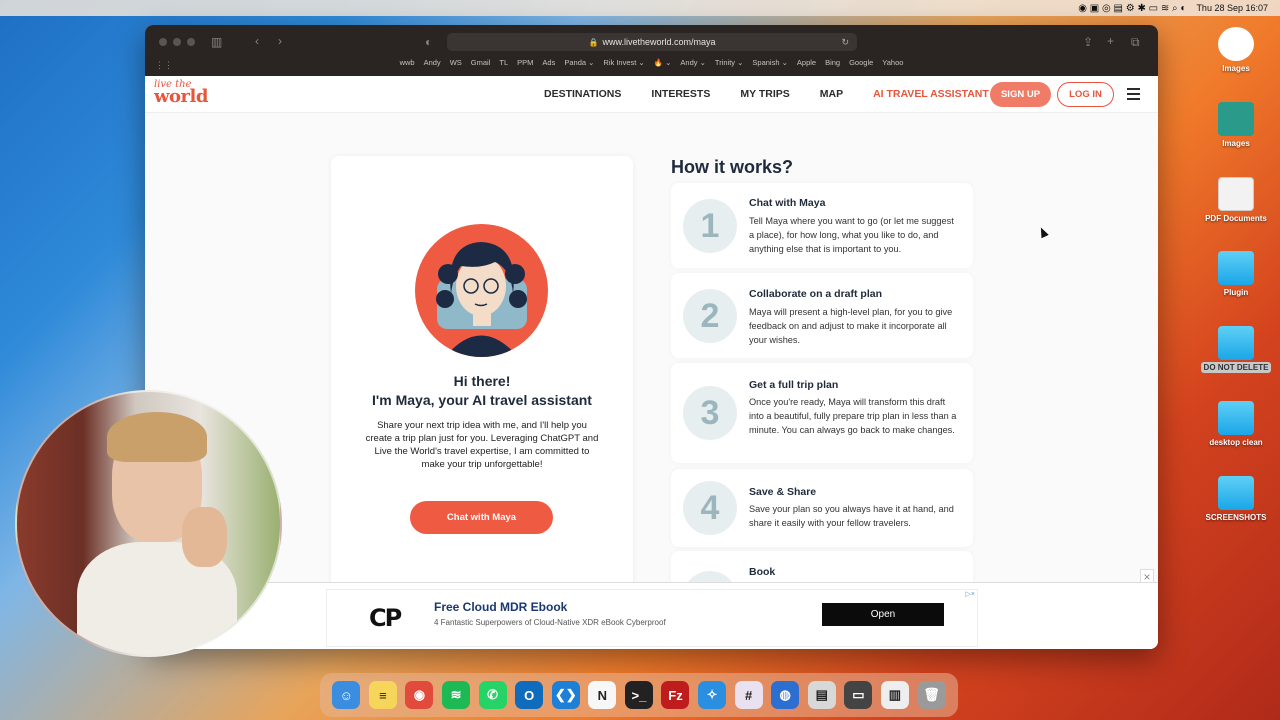 Image resolution: width=1280 pixels, height=720 pixels. I want to click on new-tab-icon: +, so click(1110, 41).